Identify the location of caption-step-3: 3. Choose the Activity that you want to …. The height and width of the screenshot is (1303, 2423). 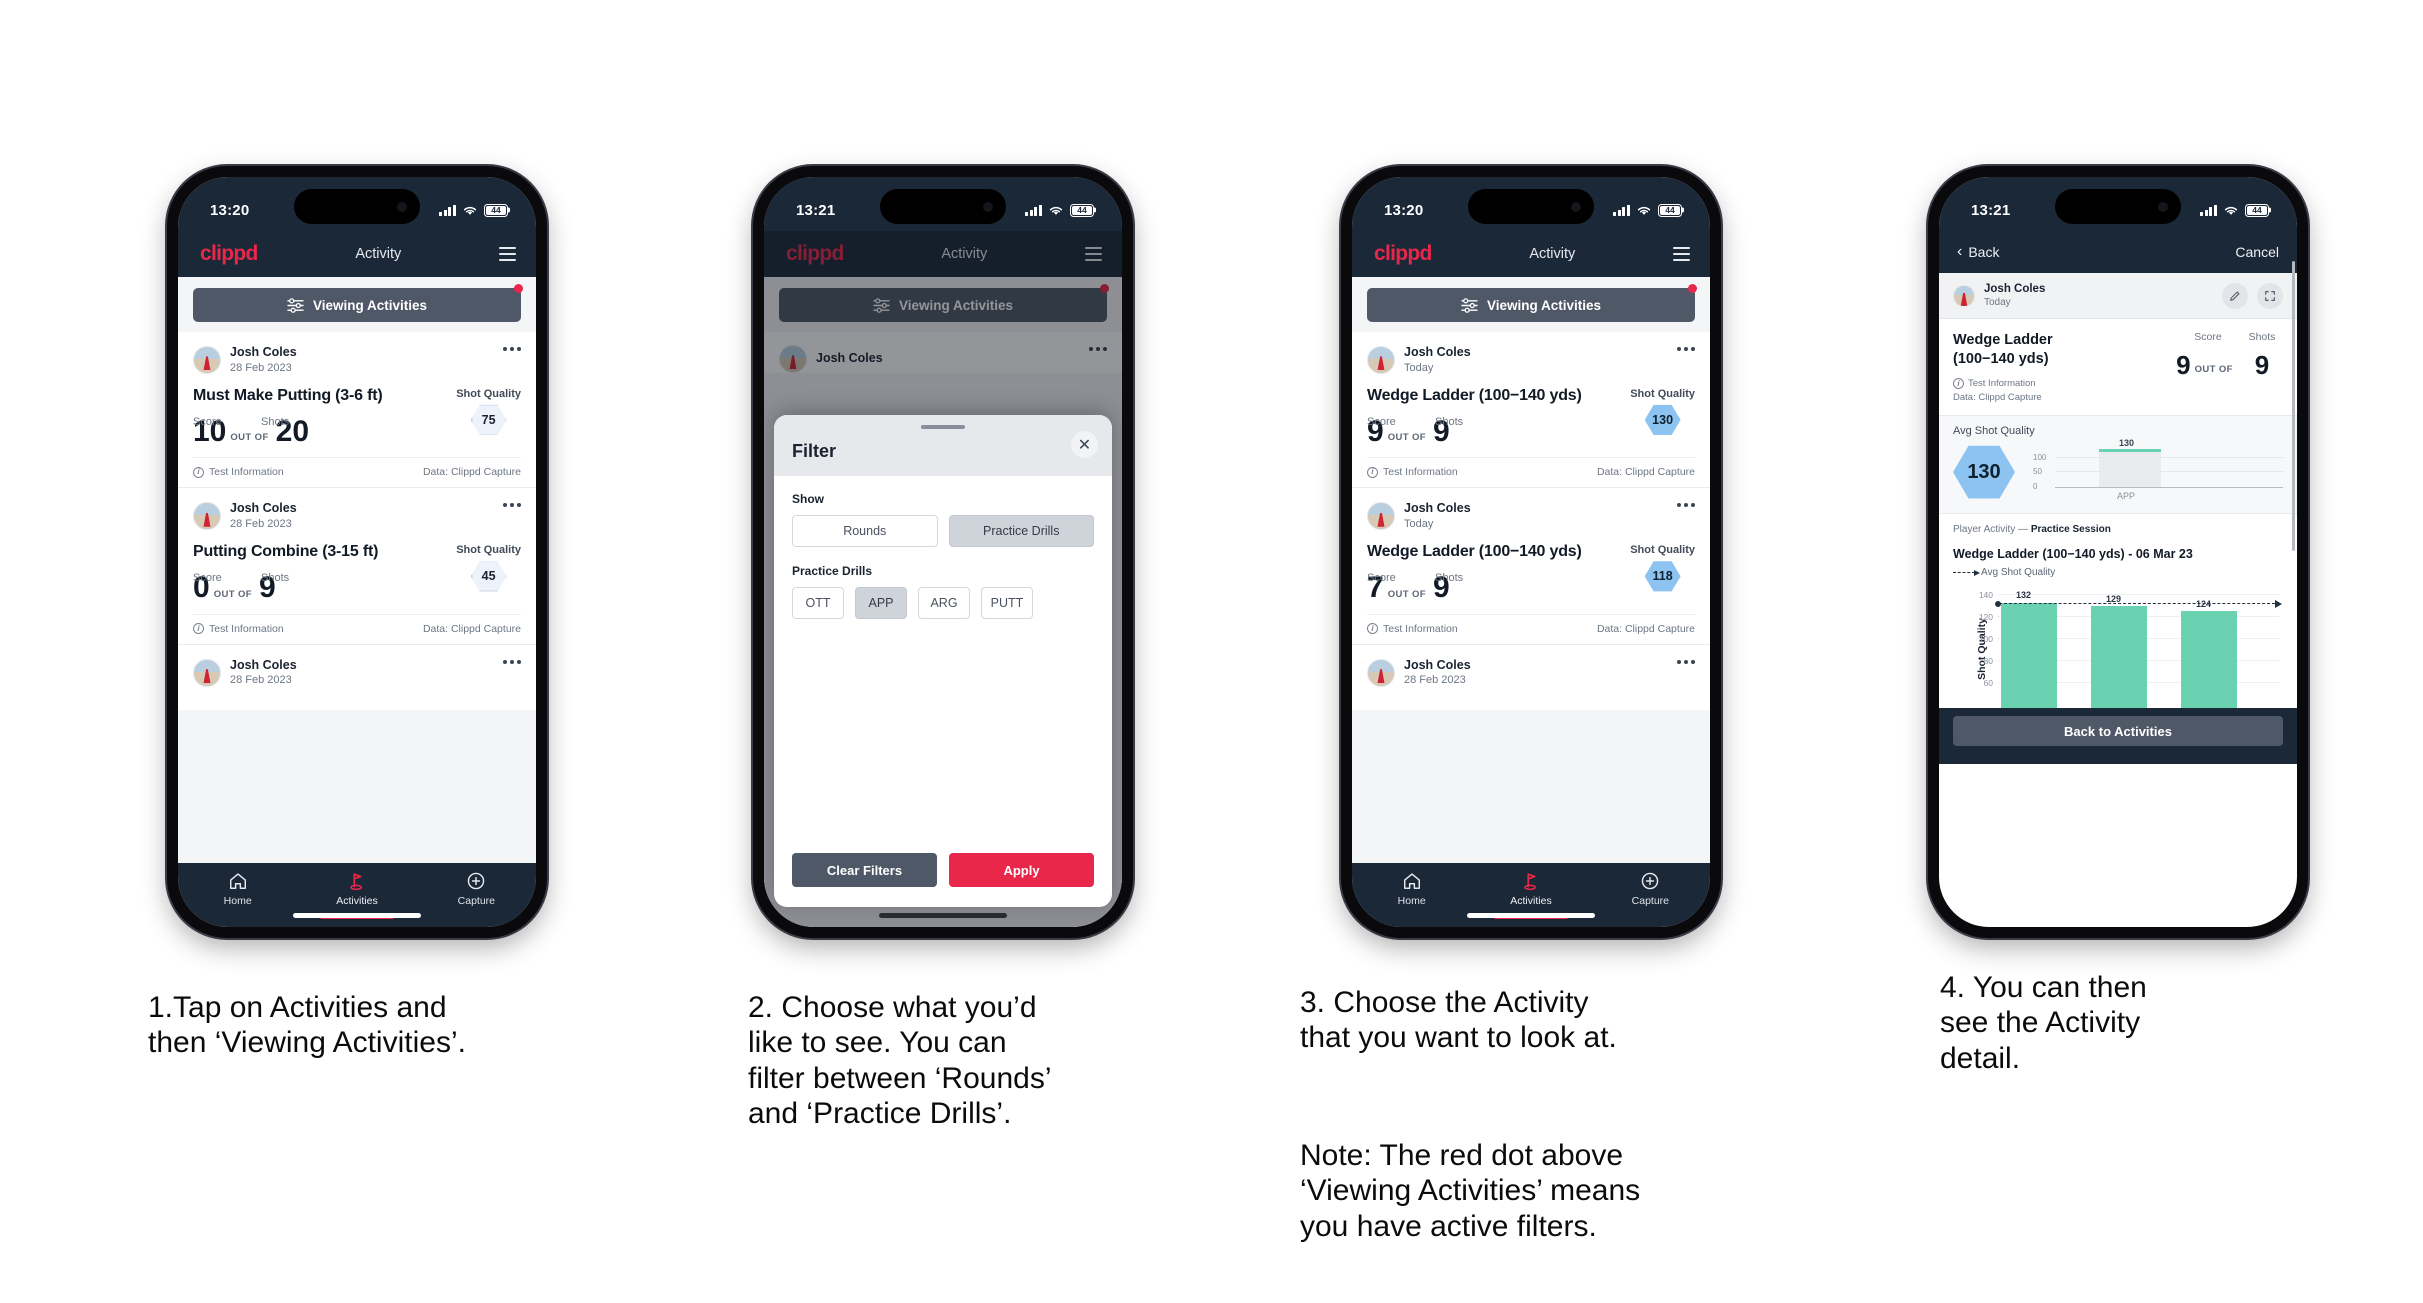
(1458, 1020).